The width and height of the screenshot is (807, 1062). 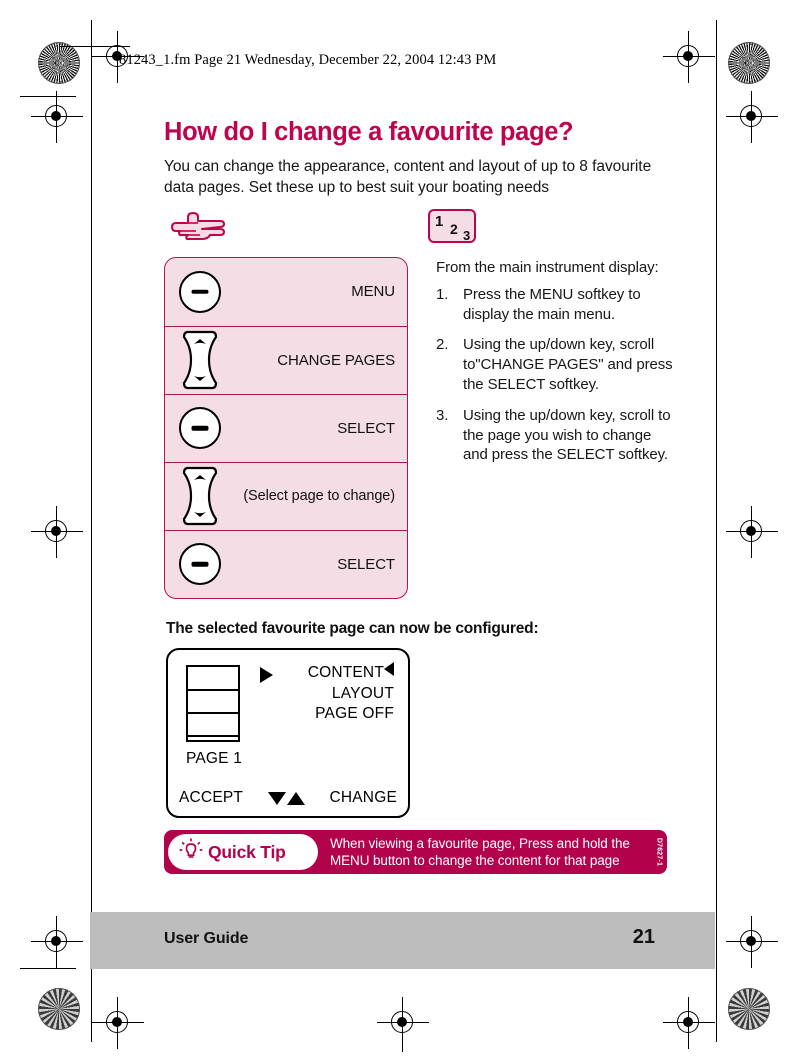 What do you see at coordinates (213, 703) in the screenshot?
I see `page-preview-thumbnail` at bounding box center [213, 703].